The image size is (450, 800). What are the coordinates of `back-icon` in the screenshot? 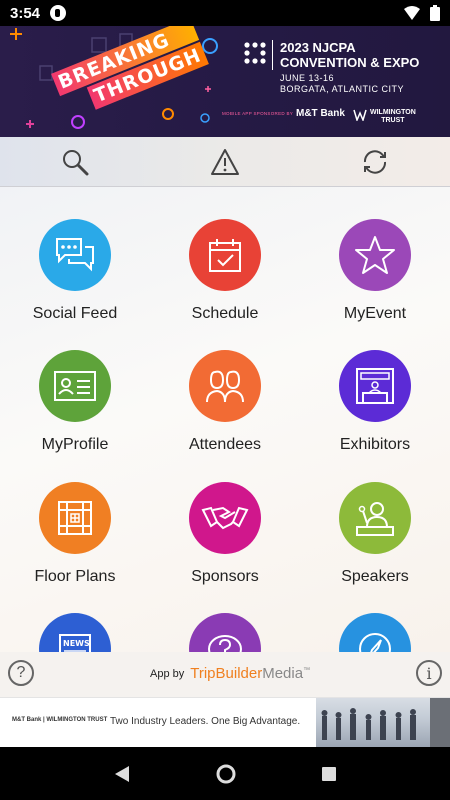 It's located at (122, 774).